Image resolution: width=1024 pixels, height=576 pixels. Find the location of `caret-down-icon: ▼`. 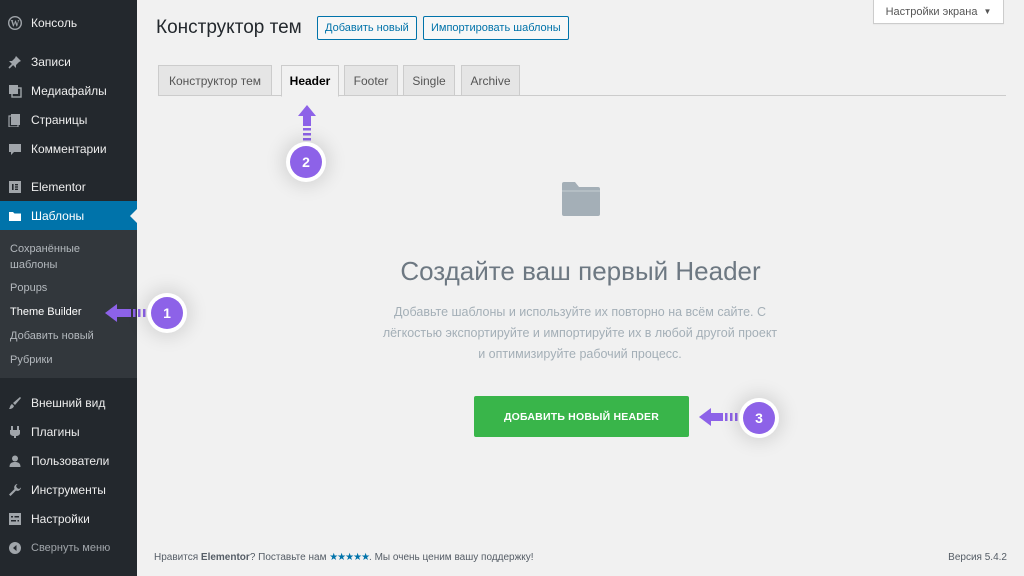

caret-down-icon: ▼ is located at coordinates (987, 11).